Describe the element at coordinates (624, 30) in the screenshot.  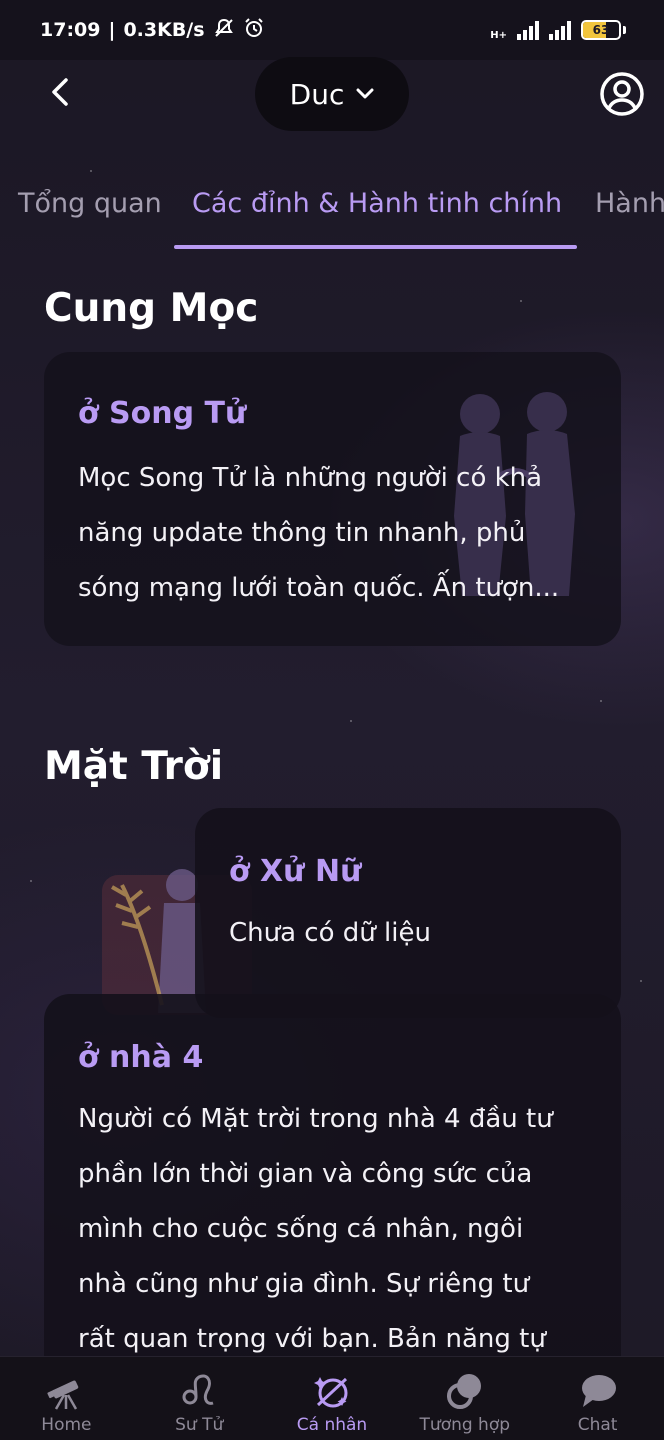
I see `battery-tip` at that location.